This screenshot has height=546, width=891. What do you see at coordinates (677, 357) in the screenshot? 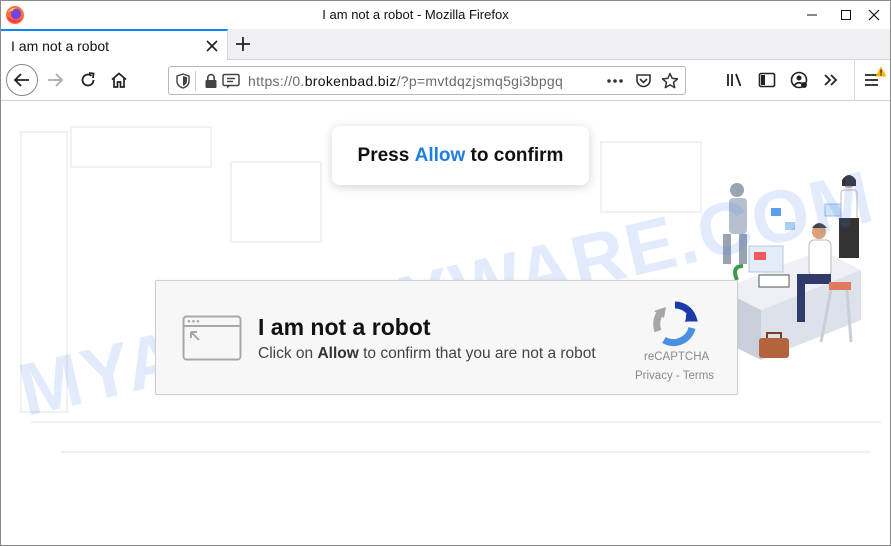
I see `recaptcha-brand: reCAPTCHA` at bounding box center [677, 357].